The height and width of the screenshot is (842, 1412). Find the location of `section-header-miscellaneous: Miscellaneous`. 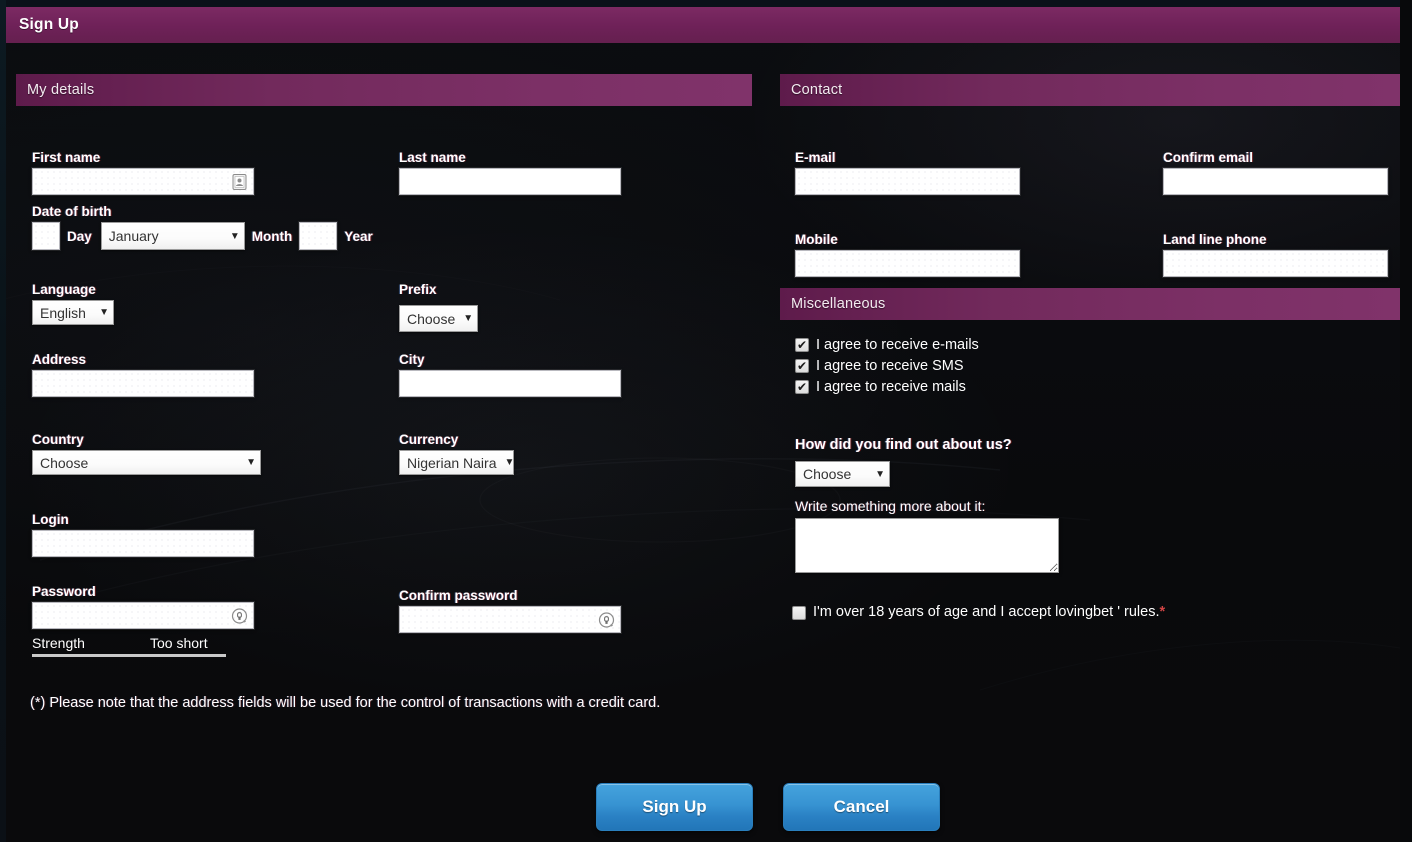

section-header-miscellaneous: Miscellaneous is located at coordinates (1090, 304).